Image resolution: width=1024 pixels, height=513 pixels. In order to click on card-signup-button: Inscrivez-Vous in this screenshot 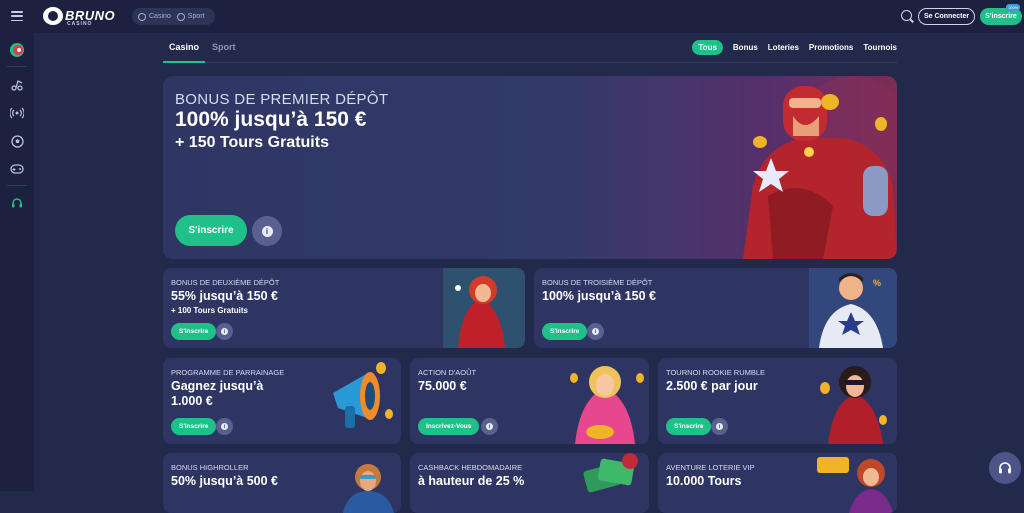, I will do `click(449, 426)`.